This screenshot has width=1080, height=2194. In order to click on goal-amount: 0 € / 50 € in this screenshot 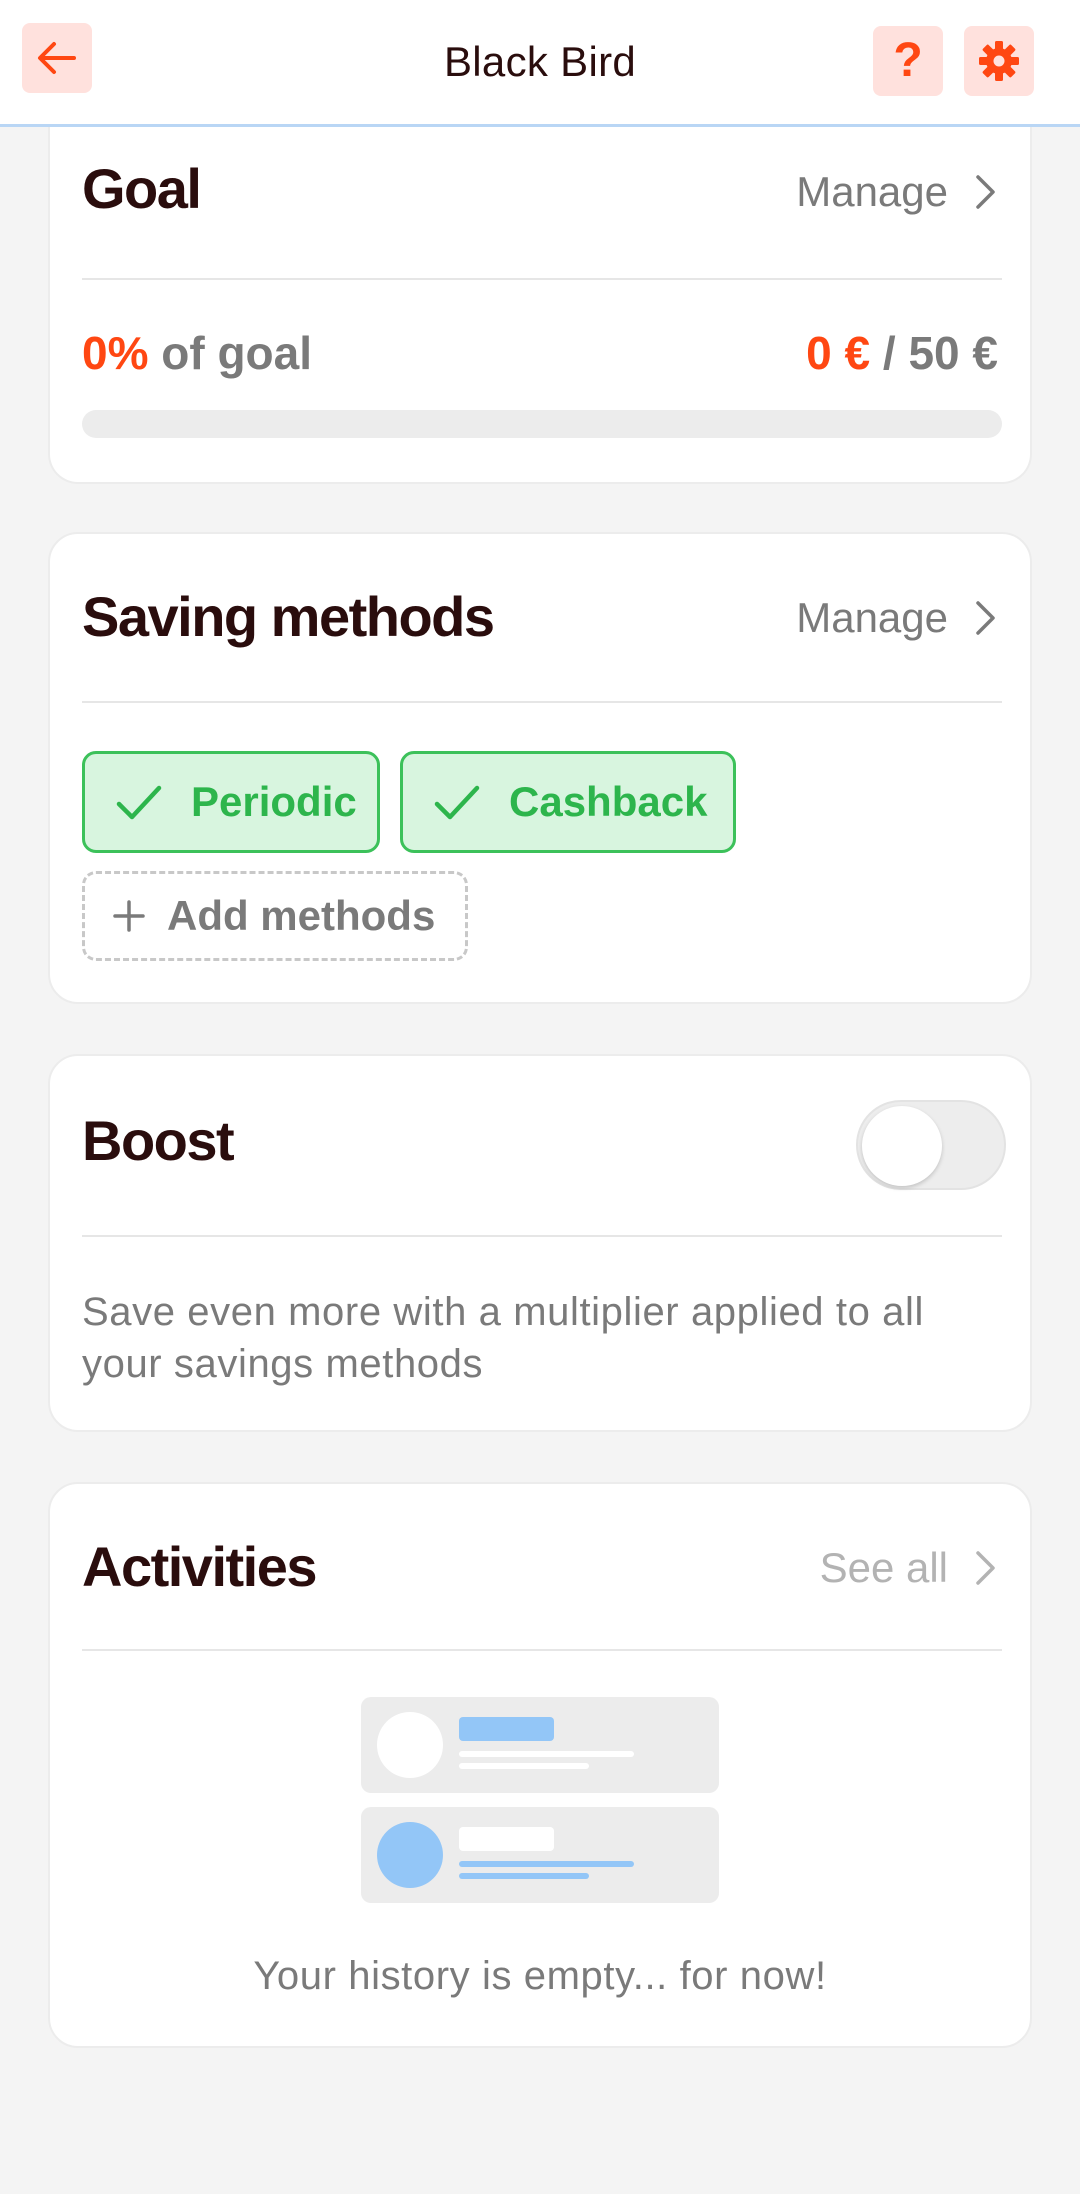, I will do `click(902, 353)`.